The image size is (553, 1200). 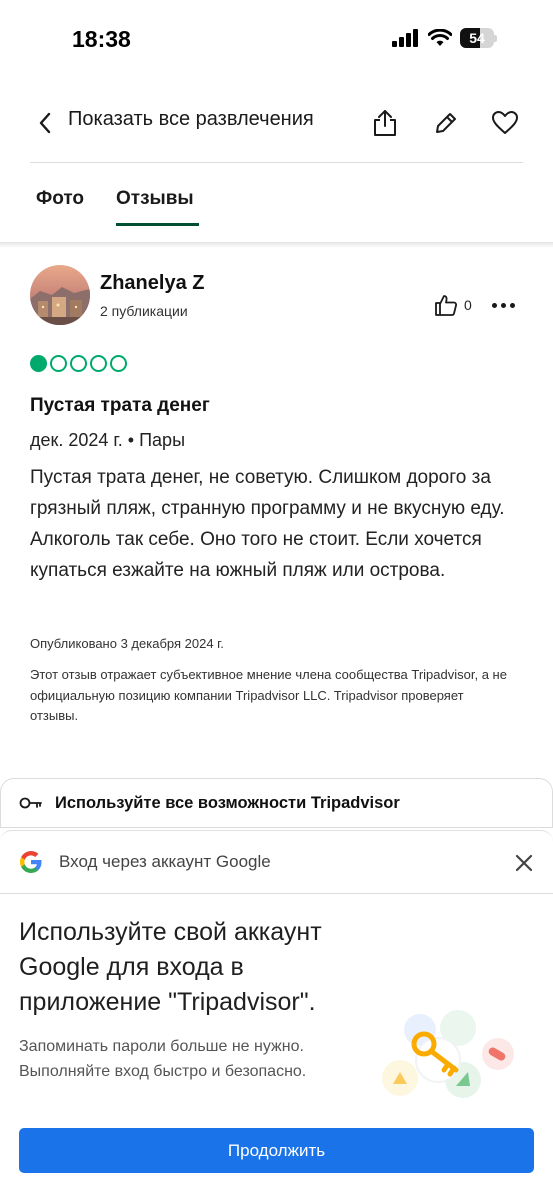 I want to click on author-posts-count: 2 публикации, so click(x=144, y=311).